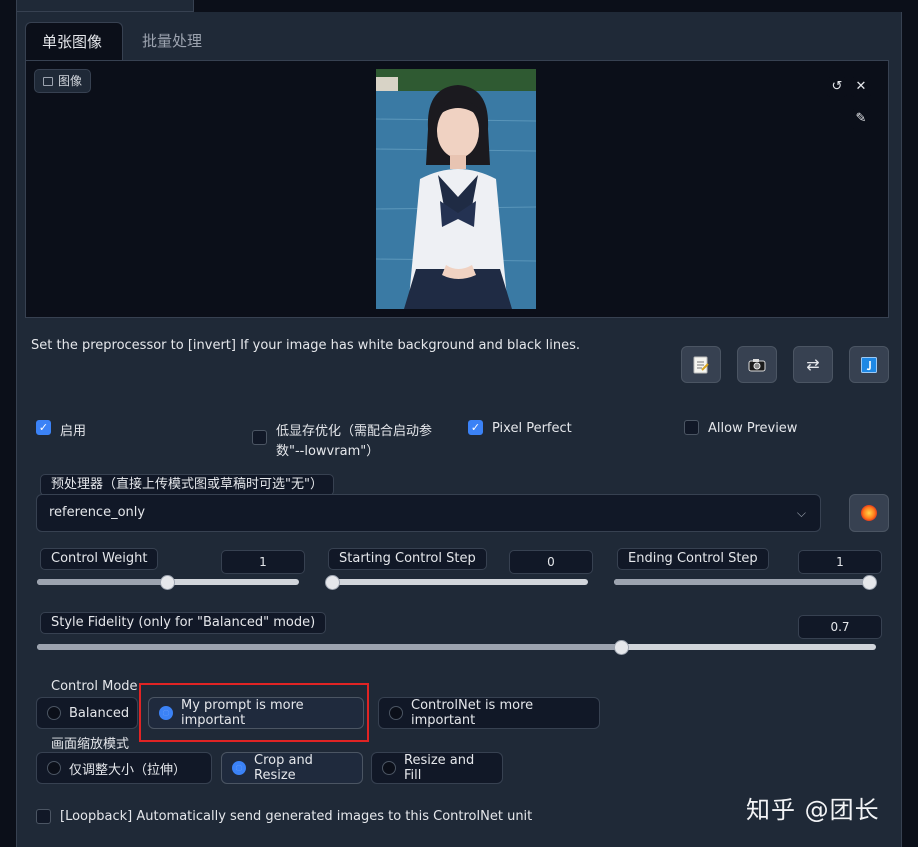 Image resolution: width=918 pixels, height=847 pixels. I want to click on resize-mode-crop-label: Crop and Resize, so click(283, 768).